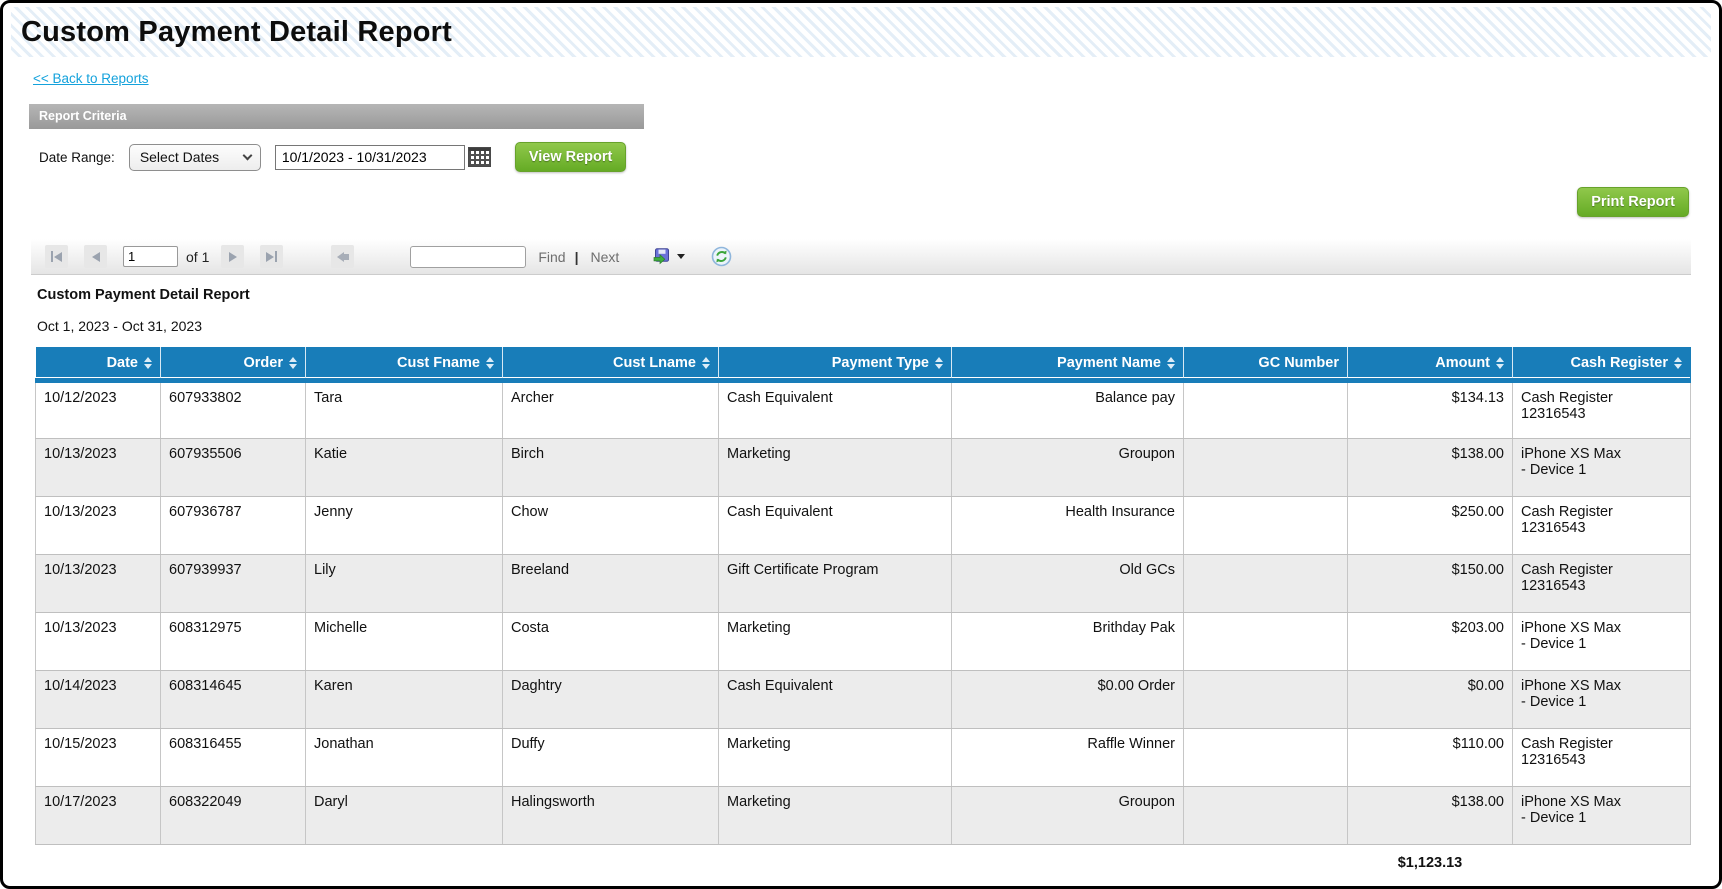 This screenshot has height=889, width=1722. What do you see at coordinates (233, 525) in the screenshot?
I see `cell-order: 607936787` at bounding box center [233, 525].